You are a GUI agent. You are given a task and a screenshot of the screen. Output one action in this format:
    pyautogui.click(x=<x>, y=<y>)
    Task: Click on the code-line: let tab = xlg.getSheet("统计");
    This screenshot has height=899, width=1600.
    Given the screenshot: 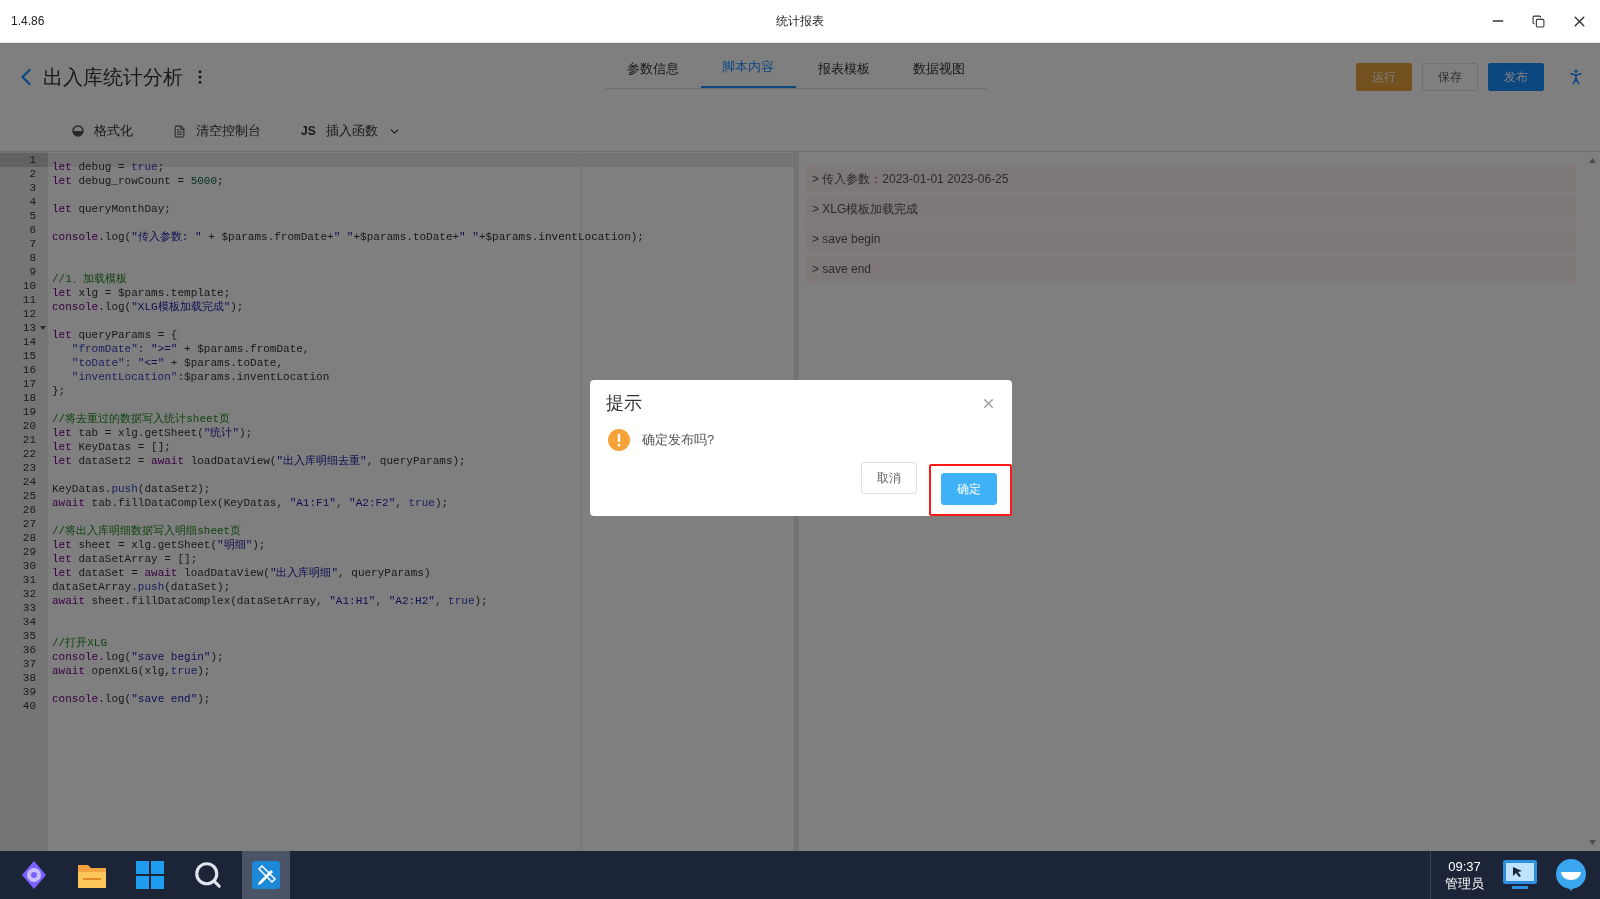 What is the action you would take?
    pyautogui.click(x=152, y=433)
    